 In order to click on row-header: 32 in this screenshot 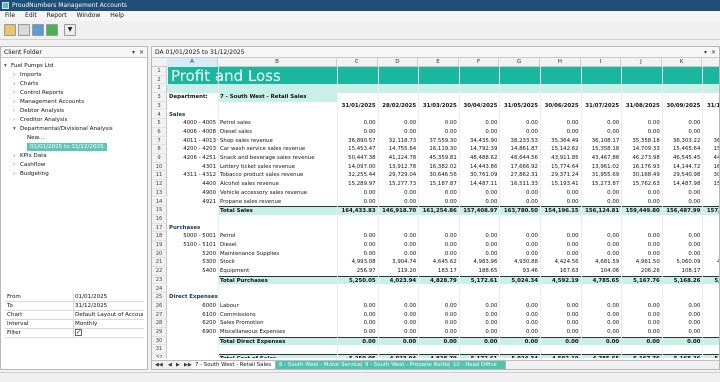, I will do `click(159, 356)`.